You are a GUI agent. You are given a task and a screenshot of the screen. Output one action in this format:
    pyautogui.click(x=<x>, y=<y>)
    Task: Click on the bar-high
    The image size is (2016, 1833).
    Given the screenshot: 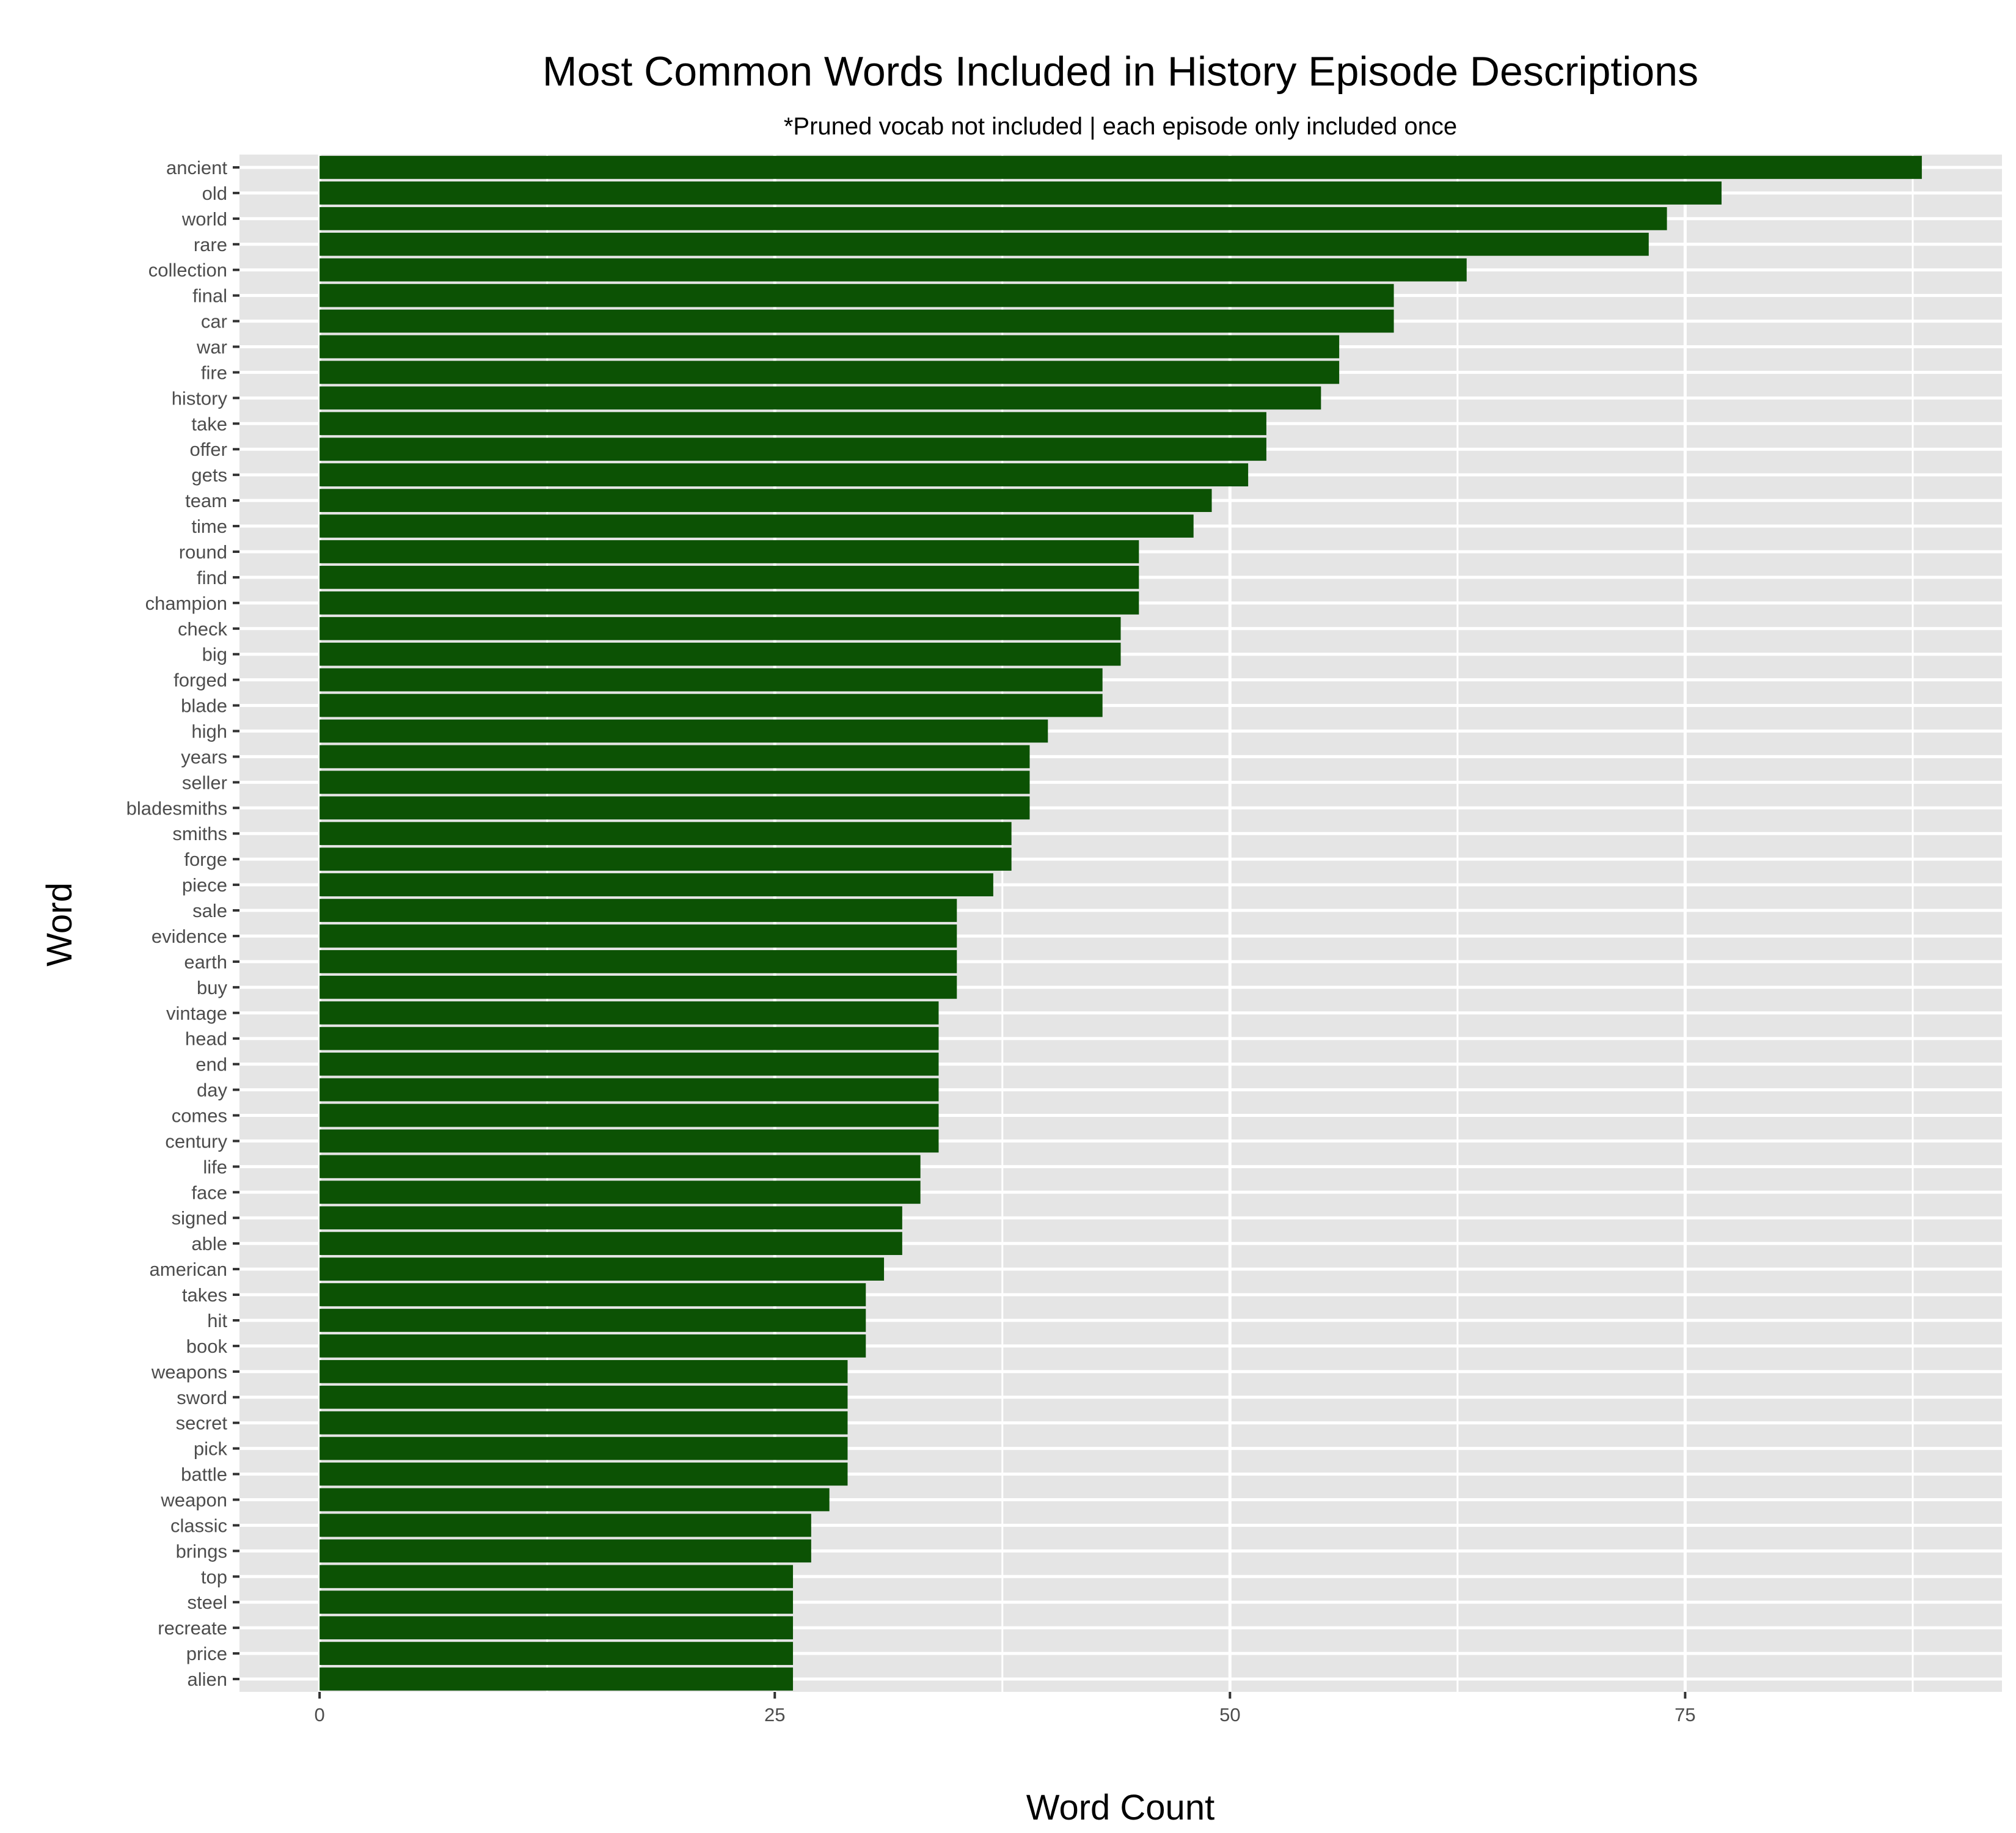 What is the action you would take?
    pyautogui.click(x=684, y=731)
    